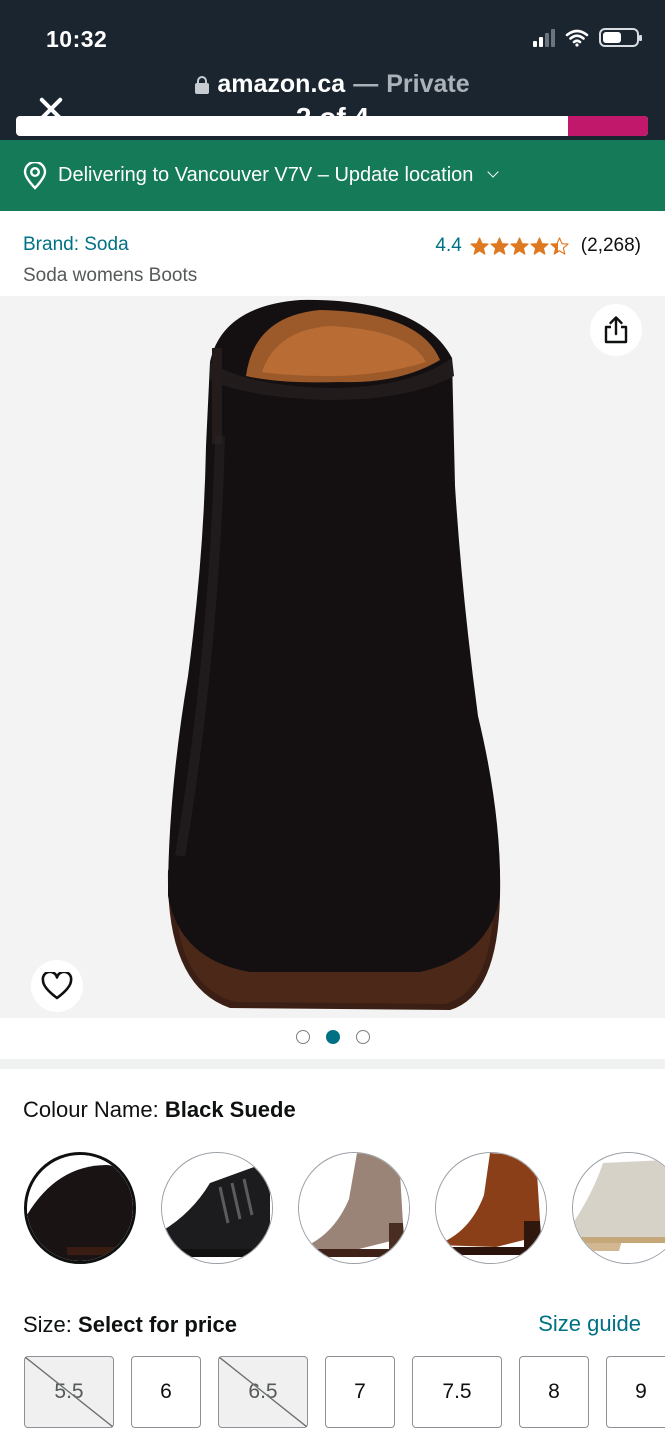 Image resolution: width=665 pixels, height=1440 pixels. I want to click on swatch-black-suede, so click(80, 1208).